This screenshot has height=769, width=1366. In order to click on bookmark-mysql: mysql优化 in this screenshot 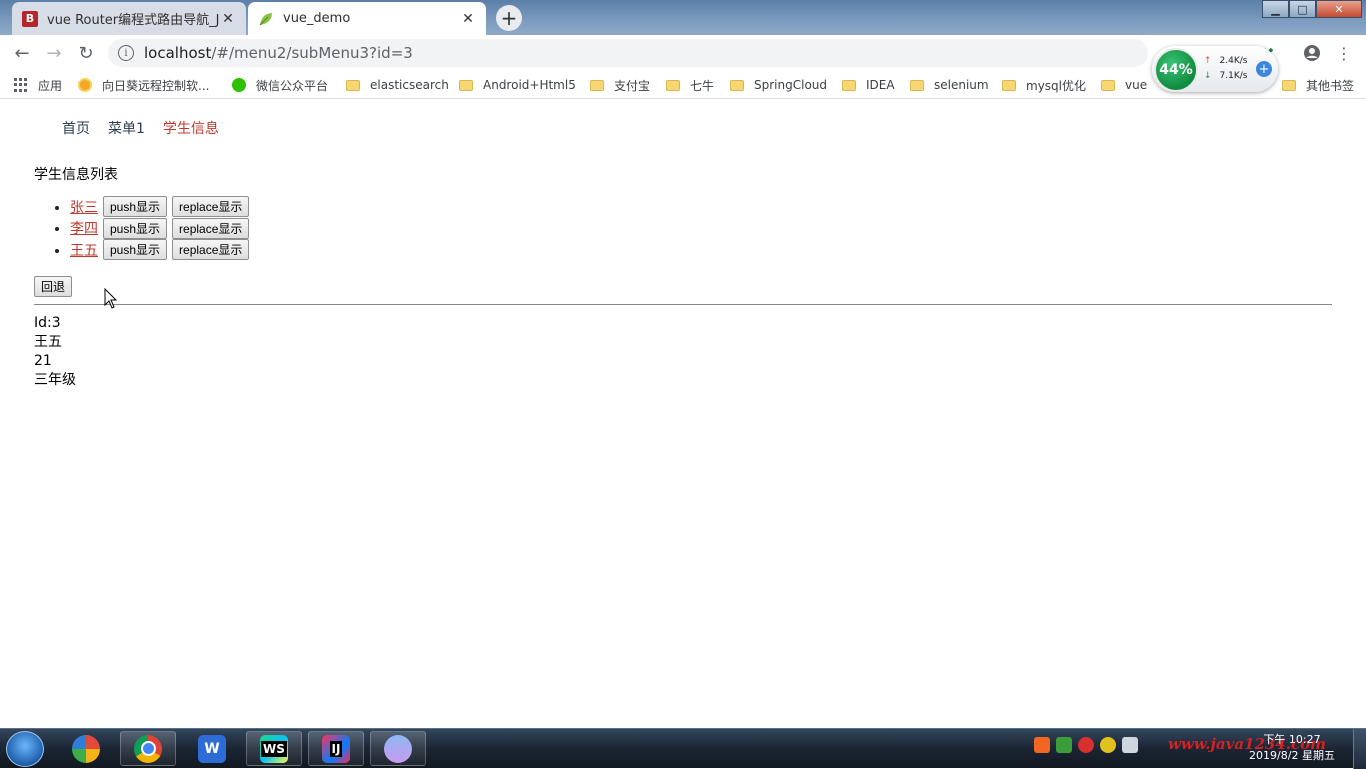, I will do `click(1044, 85)`.